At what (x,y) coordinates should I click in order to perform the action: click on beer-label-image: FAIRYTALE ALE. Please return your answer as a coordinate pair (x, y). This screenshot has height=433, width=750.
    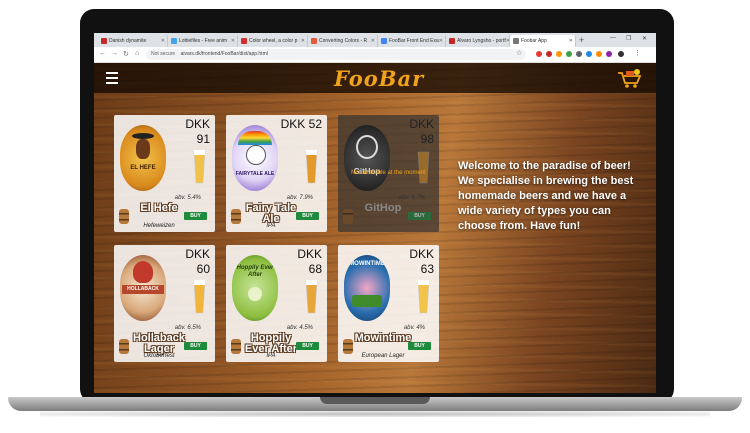
    Looking at the image, I should click on (255, 158).